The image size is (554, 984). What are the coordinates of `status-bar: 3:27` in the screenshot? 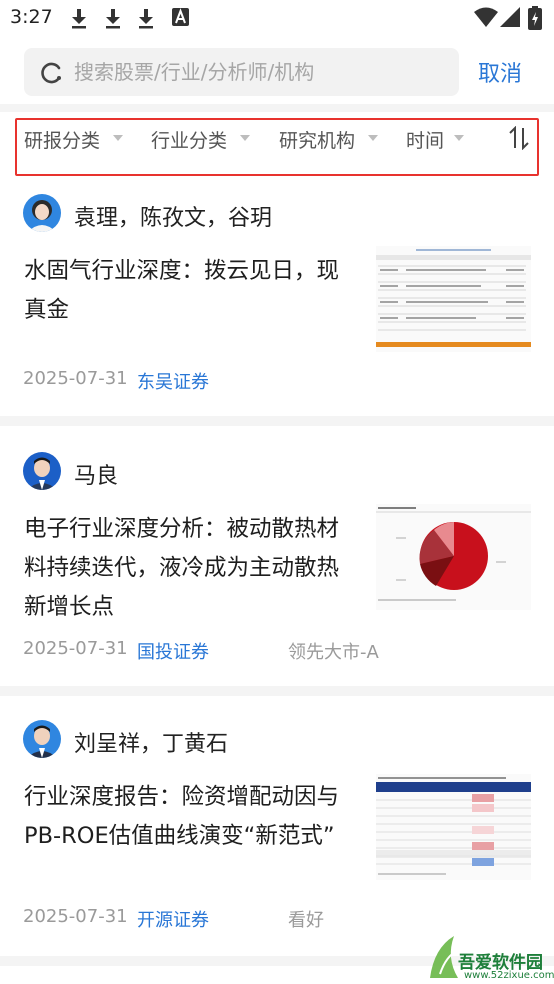 It's located at (277, 18).